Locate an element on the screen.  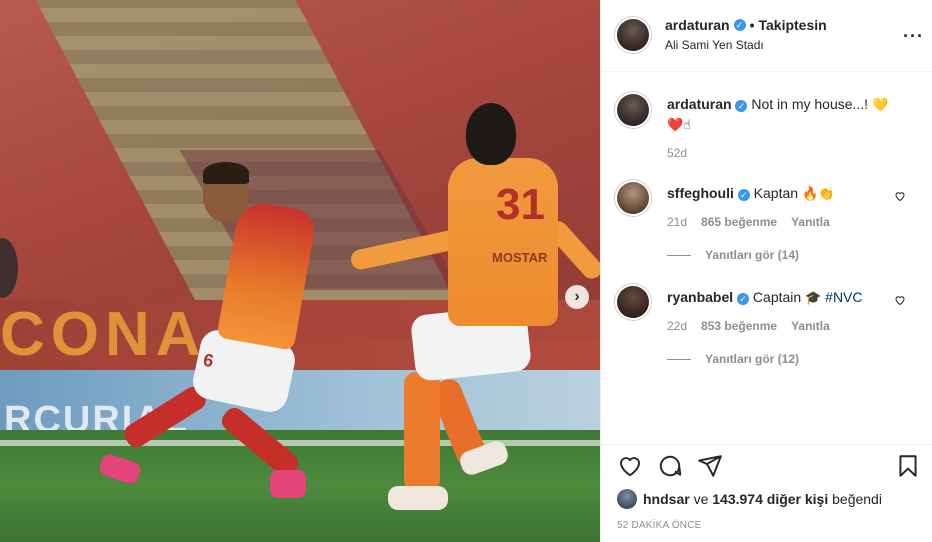
comment-age: 21d is located at coordinates (677, 222).